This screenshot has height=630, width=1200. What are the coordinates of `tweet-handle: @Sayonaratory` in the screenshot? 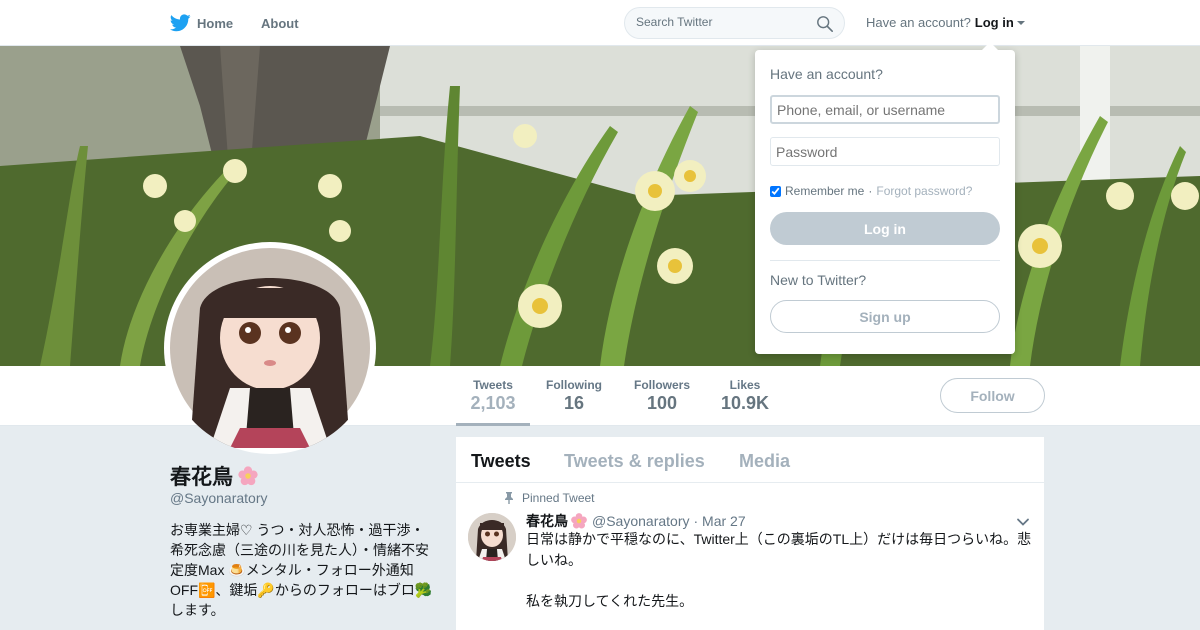 It's located at (640, 521).